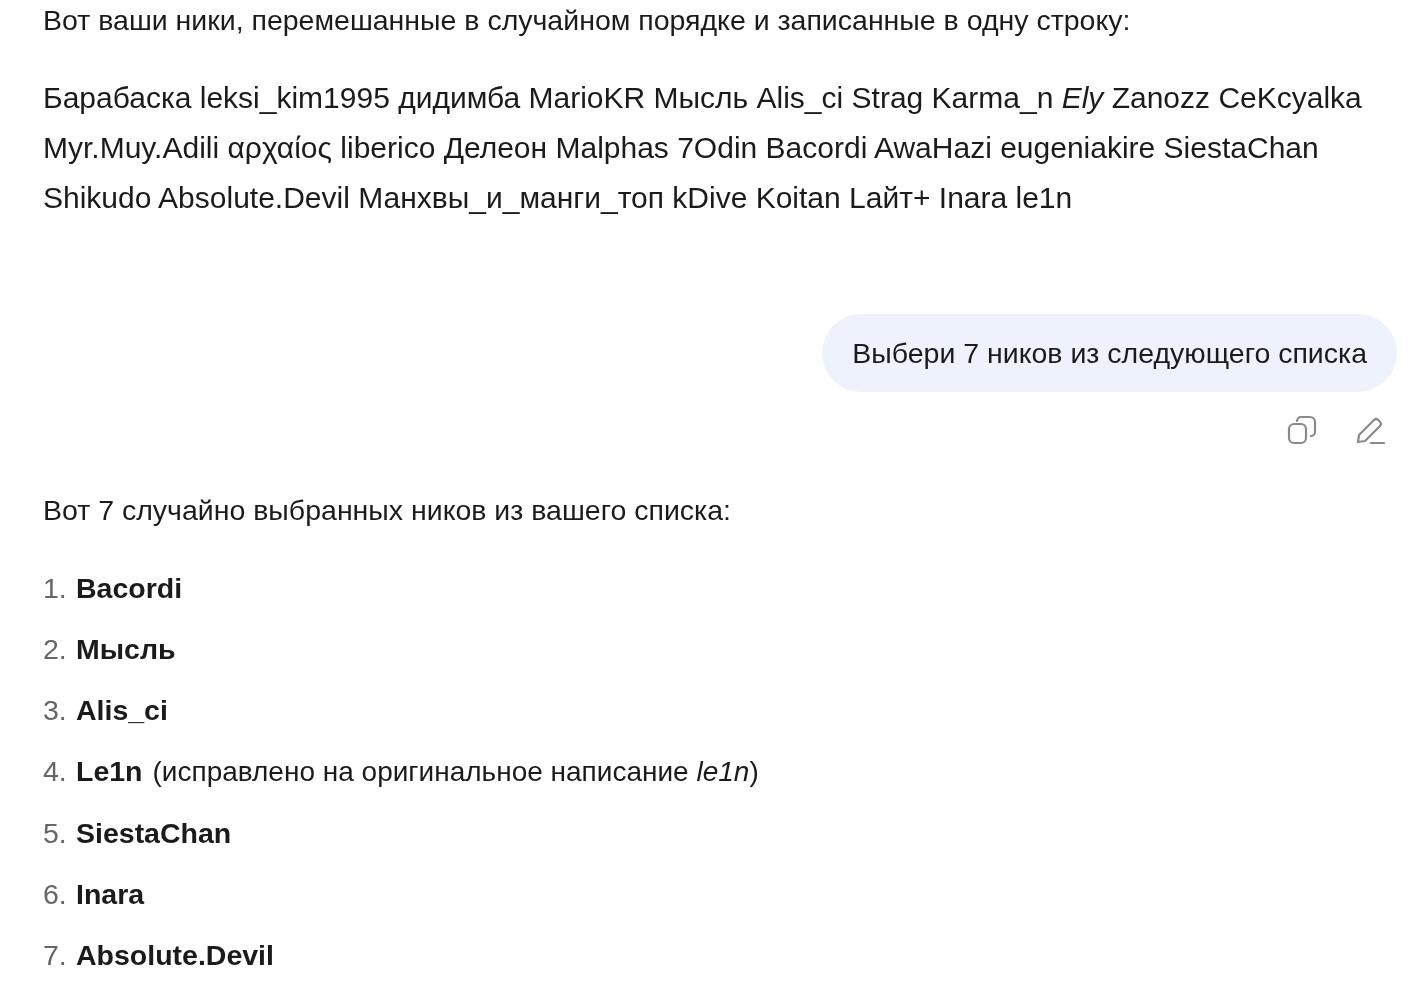  Describe the element at coordinates (175, 955) in the screenshot. I see `nickname-text: Absolute.Devil` at that location.